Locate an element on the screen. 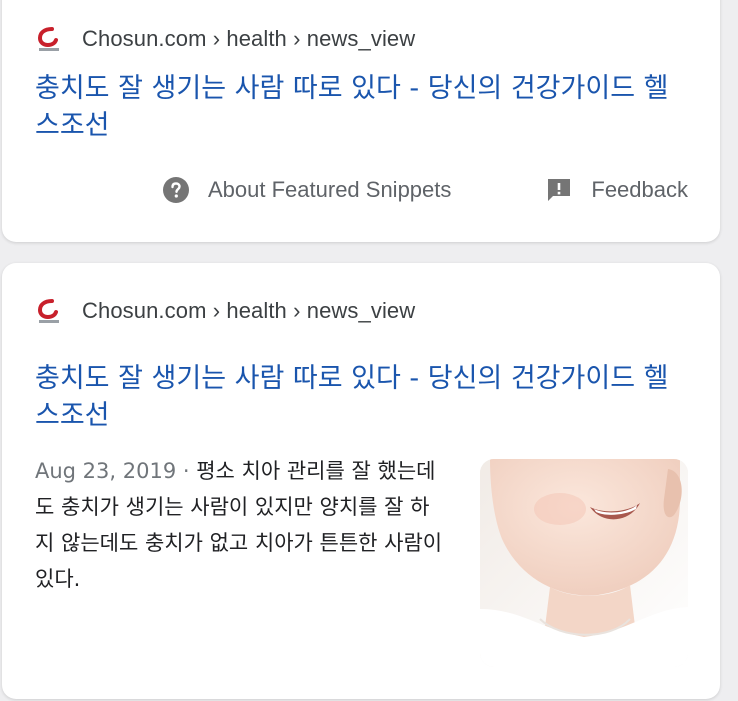 This screenshot has width=738, height=701. snippet-footer: About Featured Snippets Feedback is located at coordinates (425, 190).